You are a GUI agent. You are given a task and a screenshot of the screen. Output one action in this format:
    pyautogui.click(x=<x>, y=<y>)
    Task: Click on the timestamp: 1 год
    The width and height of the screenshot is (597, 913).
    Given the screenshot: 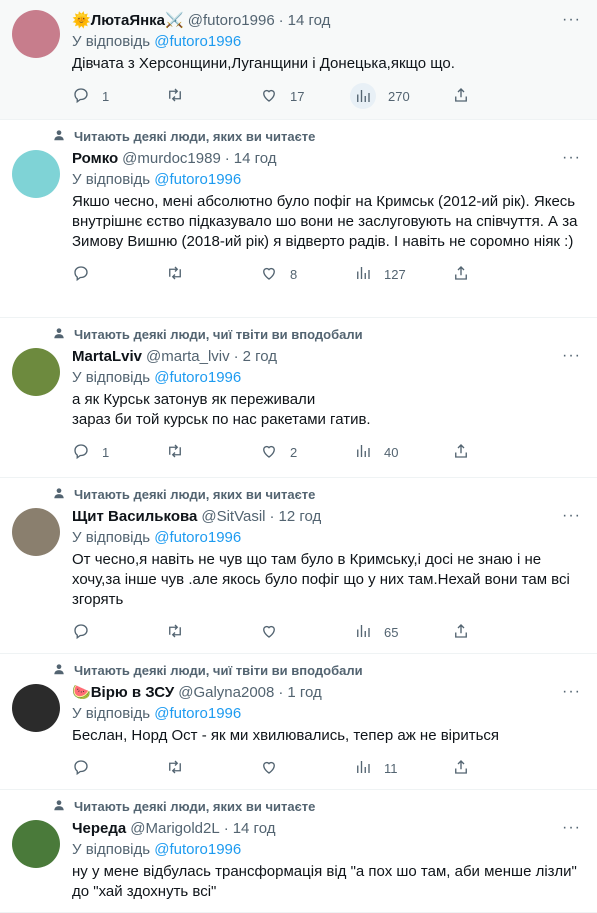 What is the action you would take?
    pyautogui.click(x=304, y=692)
    